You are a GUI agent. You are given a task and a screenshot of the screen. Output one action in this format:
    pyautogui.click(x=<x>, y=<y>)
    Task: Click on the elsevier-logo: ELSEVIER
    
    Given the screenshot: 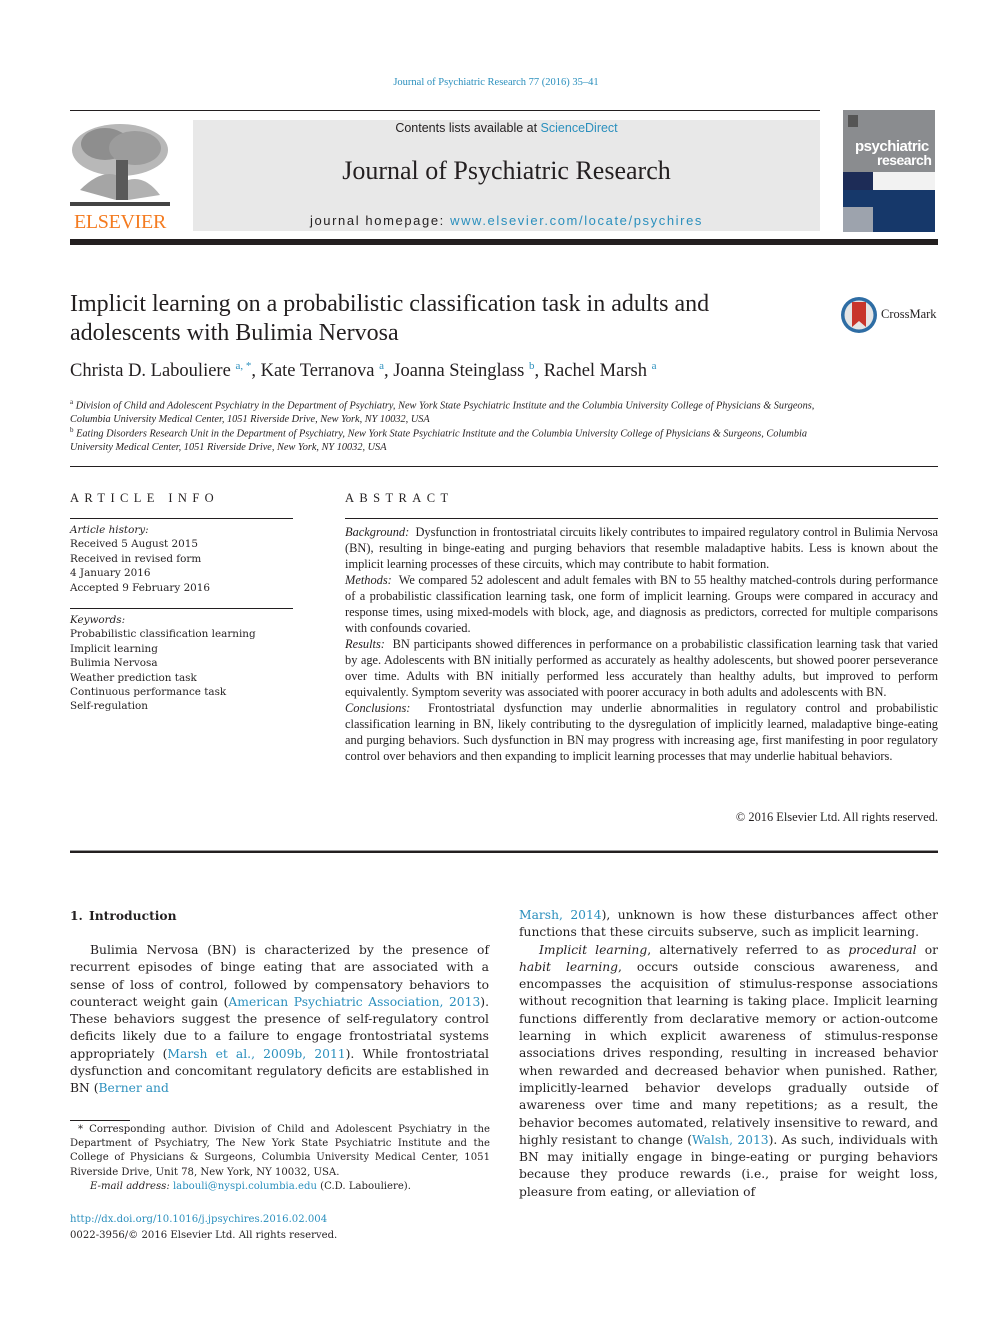 What is the action you would take?
    pyautogui.click(x=120, y=176)
    